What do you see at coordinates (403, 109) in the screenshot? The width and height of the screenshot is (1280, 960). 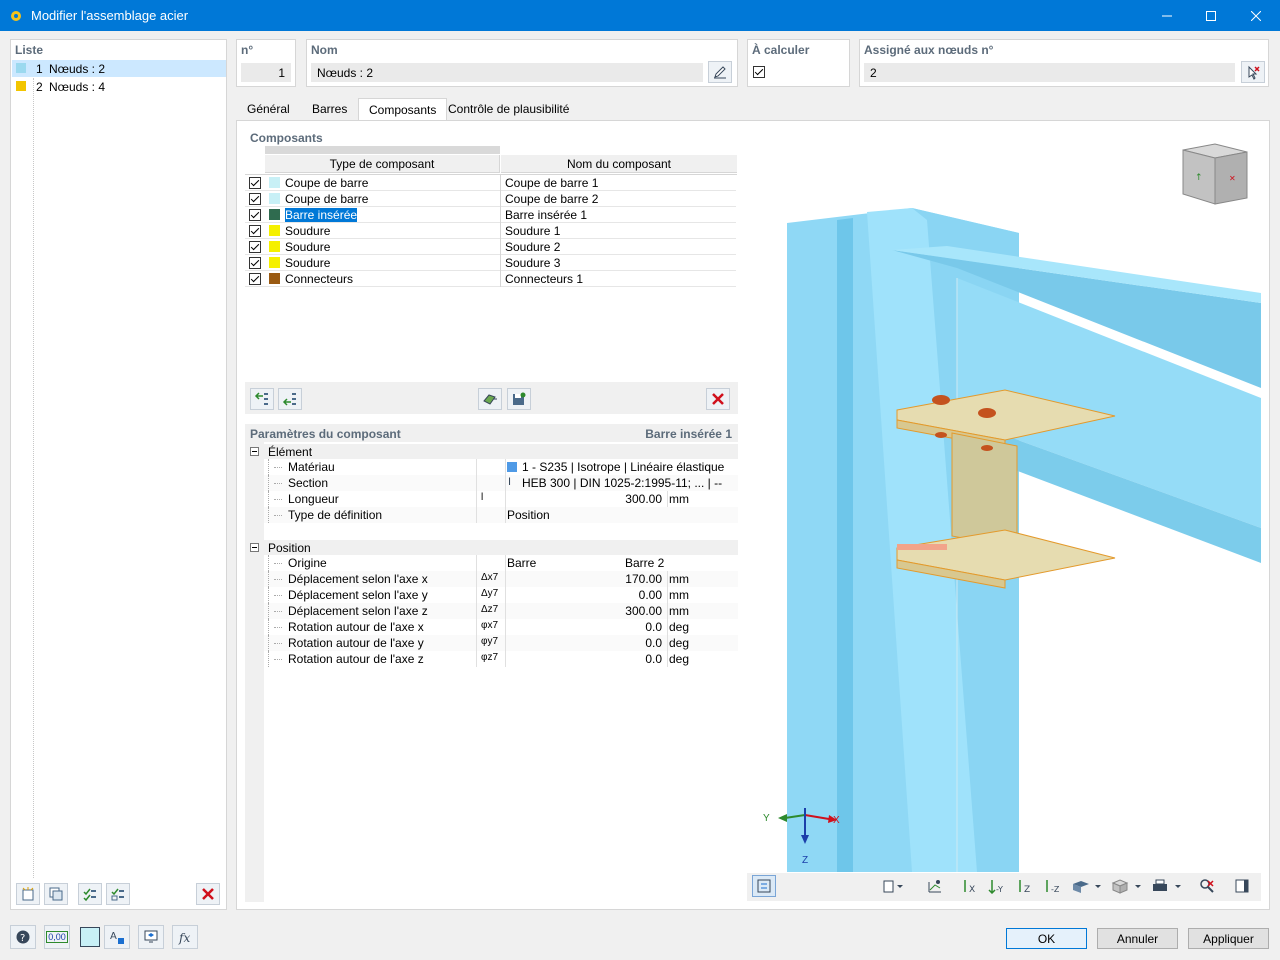 I see `tab-composants: Composants` at bounding box center [403, 109].